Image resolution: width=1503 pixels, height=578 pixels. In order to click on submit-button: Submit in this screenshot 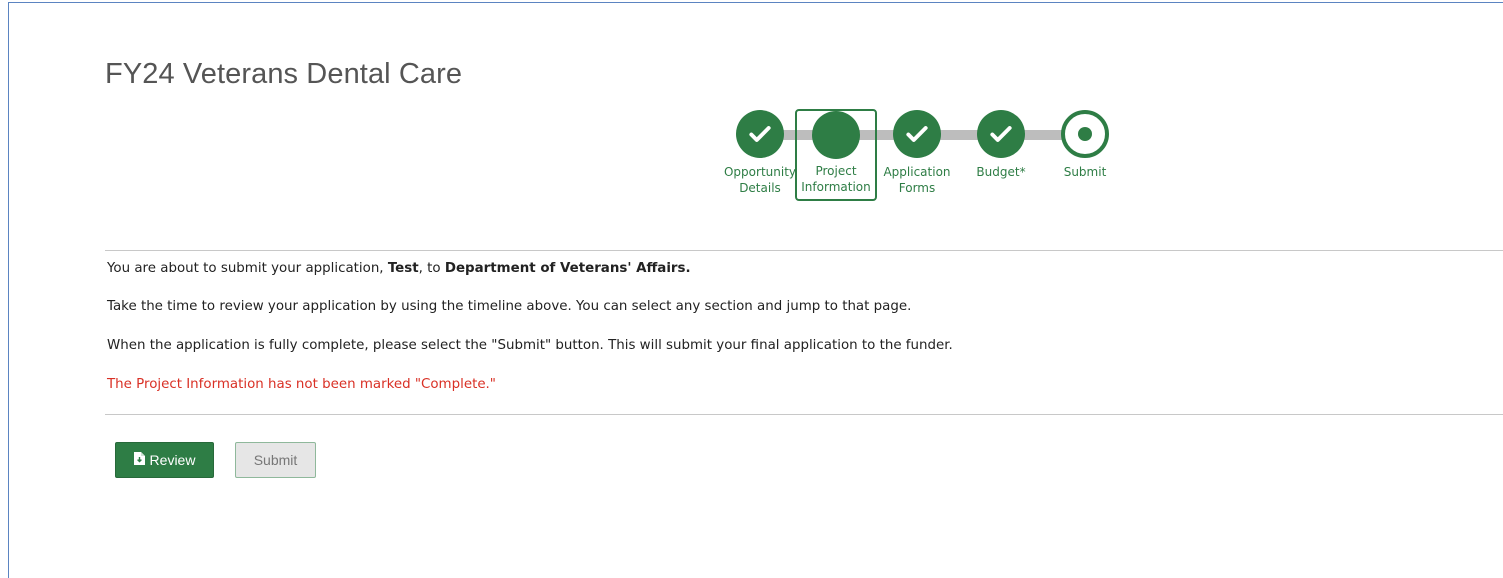, I will do `click(275, 460)`.